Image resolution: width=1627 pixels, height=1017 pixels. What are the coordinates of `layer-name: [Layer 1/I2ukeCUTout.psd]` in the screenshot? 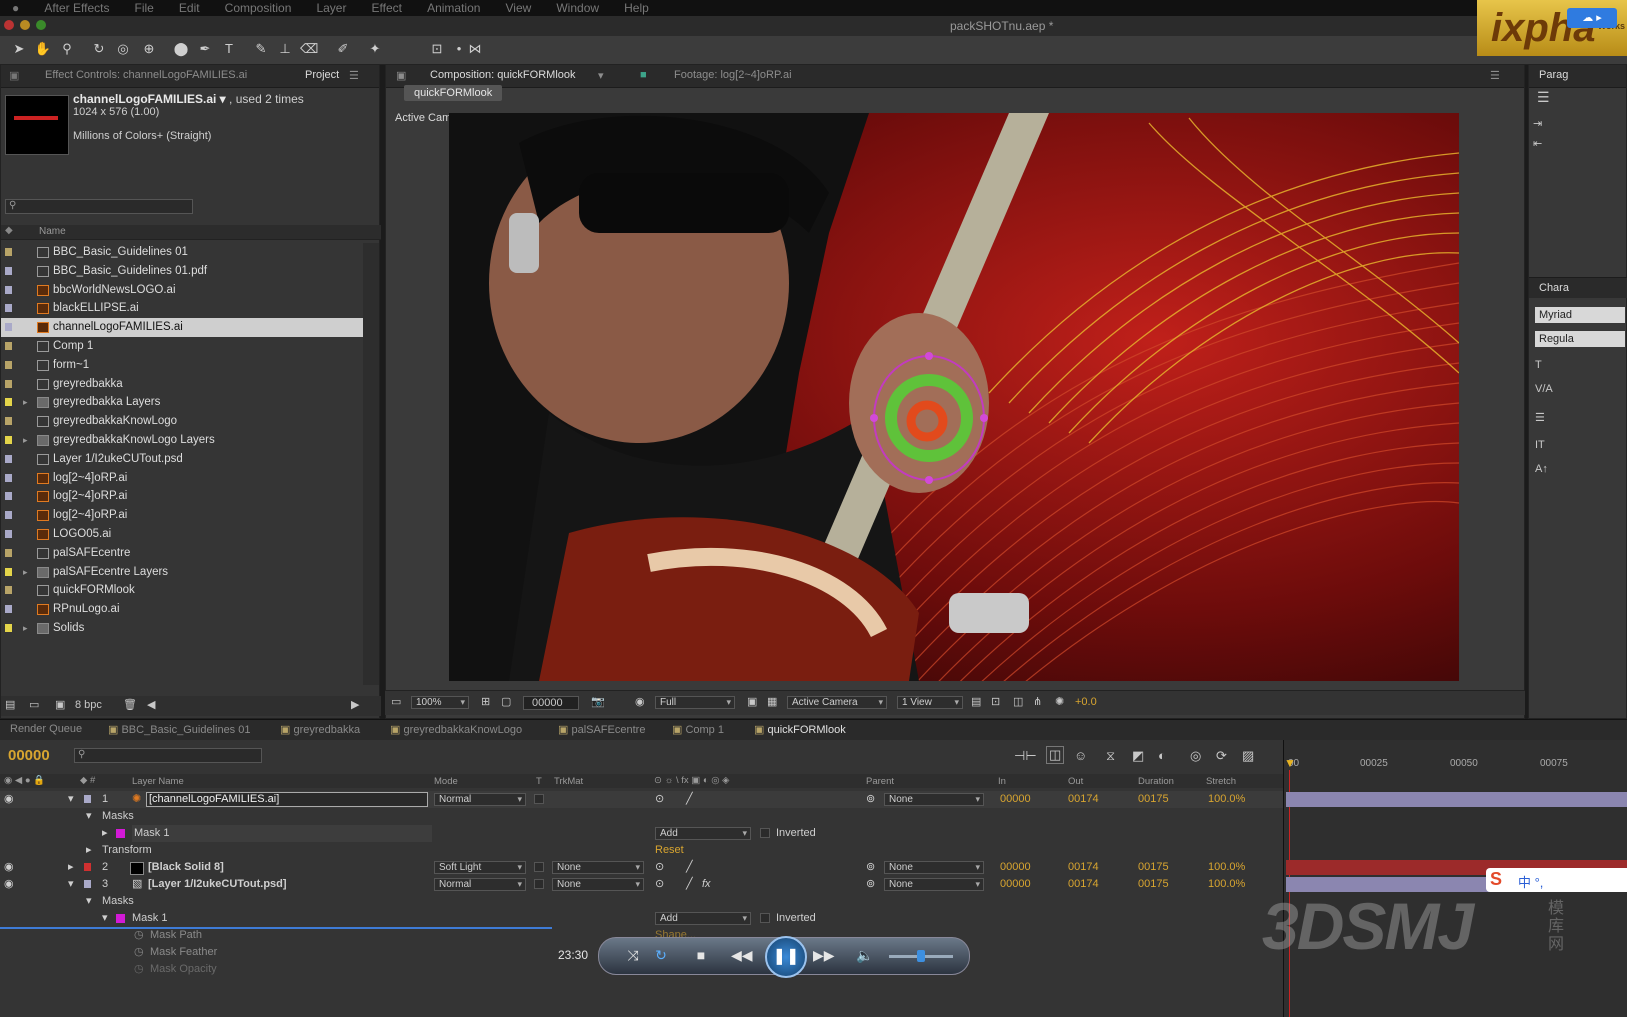 It's located at (217, 884).